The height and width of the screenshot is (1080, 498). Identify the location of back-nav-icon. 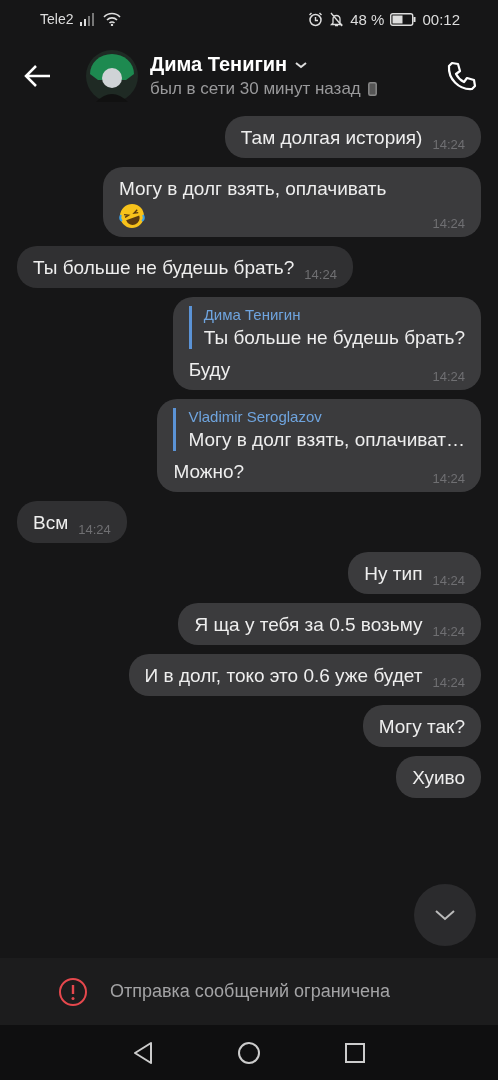
(142, 1052).